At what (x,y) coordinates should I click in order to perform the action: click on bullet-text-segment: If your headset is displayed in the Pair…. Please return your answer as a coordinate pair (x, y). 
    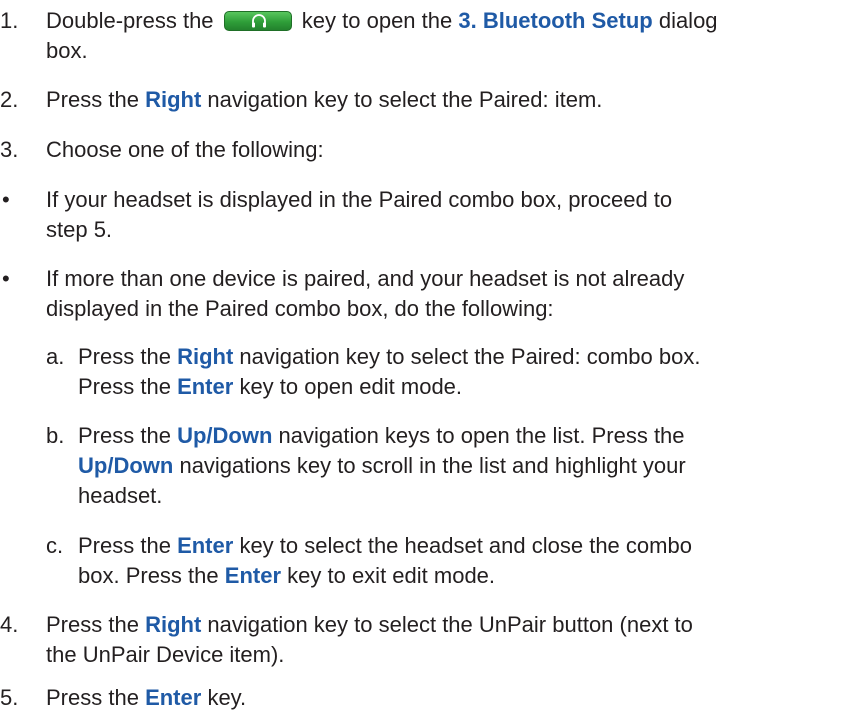
    Looking at the image, I should click on (359, 199).